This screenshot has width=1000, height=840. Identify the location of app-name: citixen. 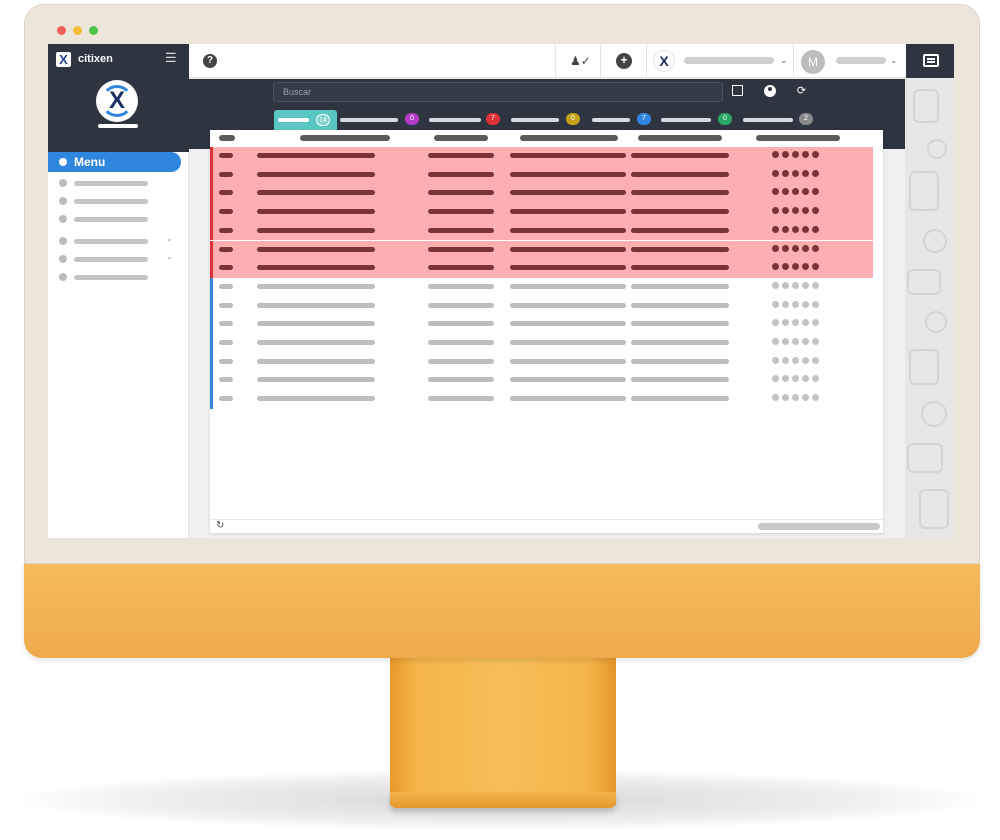
(95, 59).